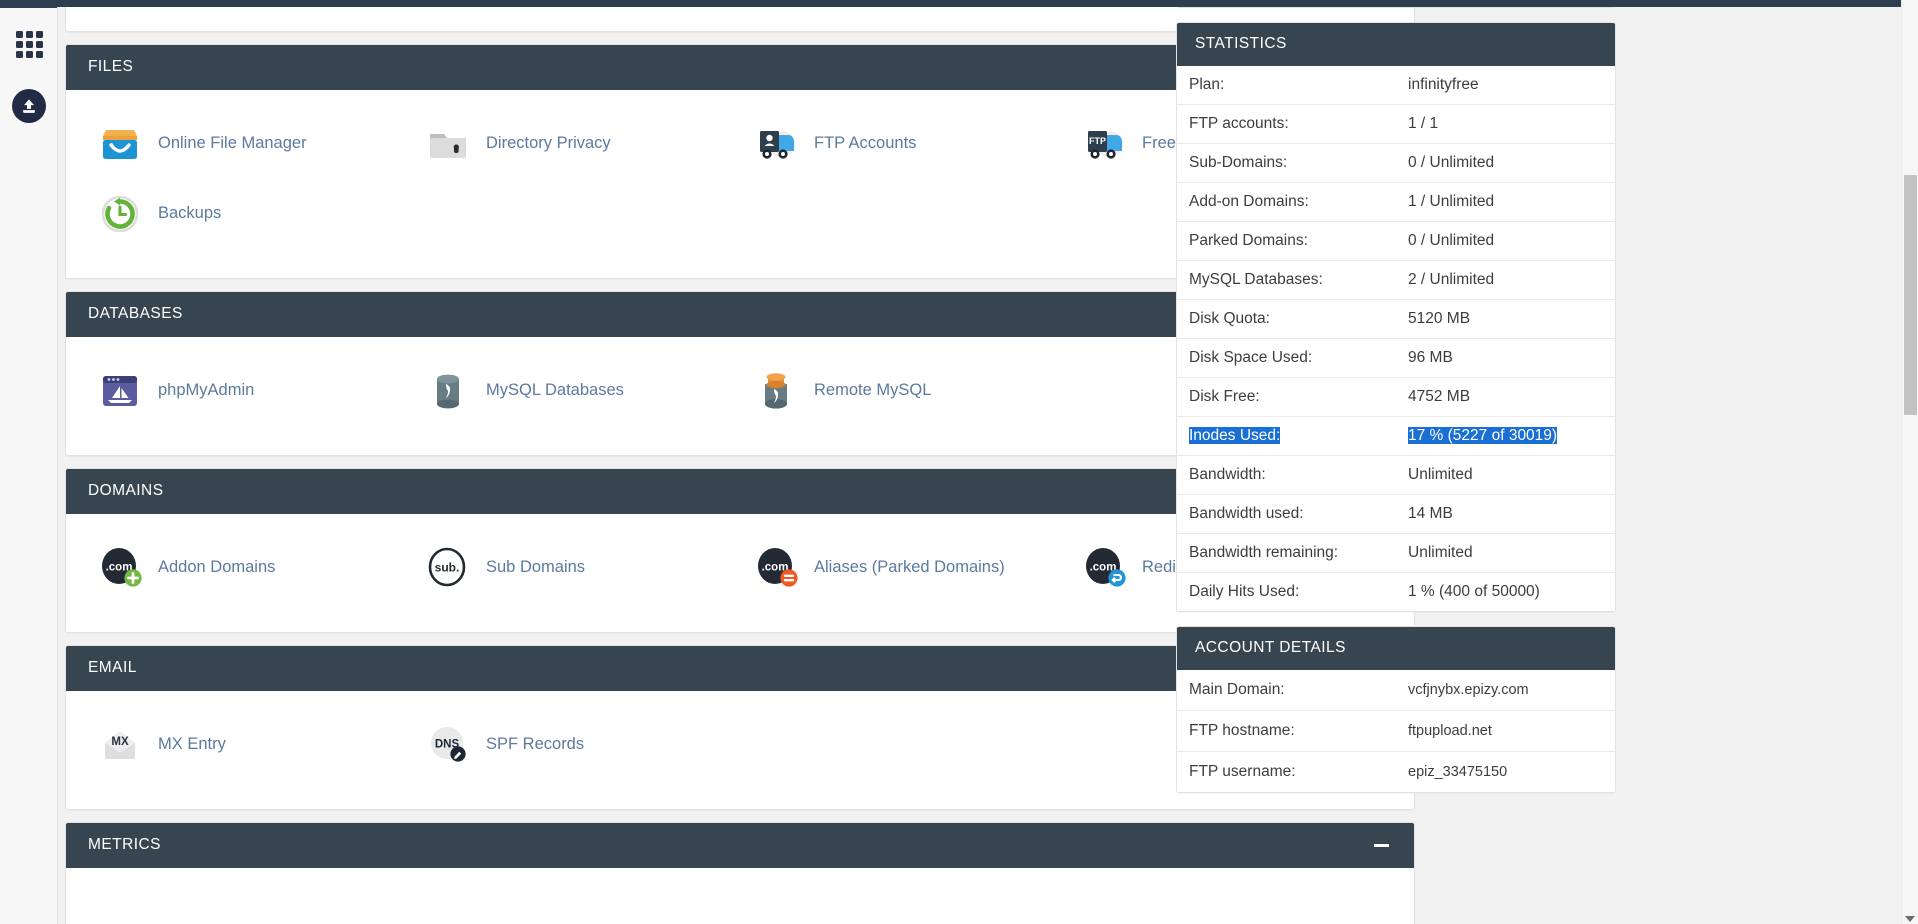 The height and width of the screenshot is (924, 1918). What do you see at coordinates (909, 567) in the screenshot?
I see `tile-label: Aliases (Parked Domains)` at bounding box center [909, 567].